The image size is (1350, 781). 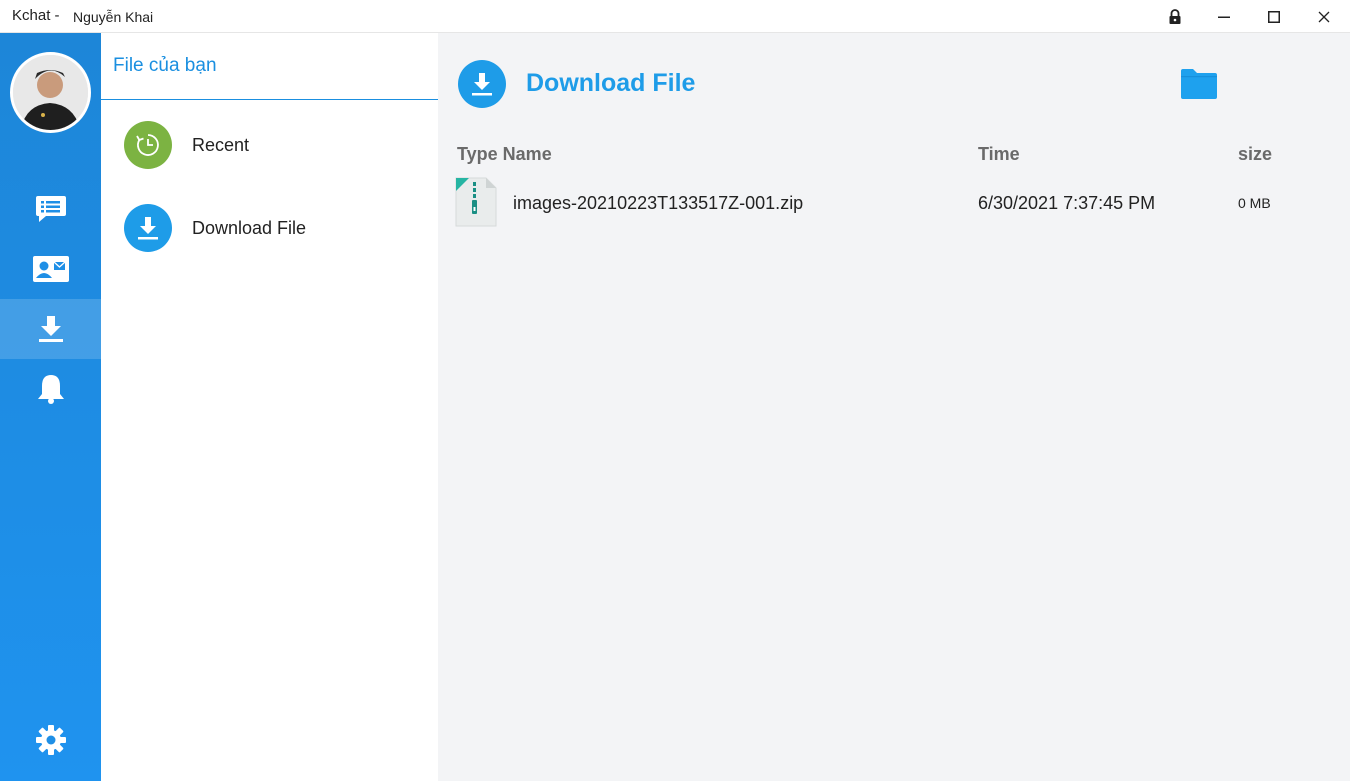 What do you see at coordinates (113, 17) in the screenshot?
I see `user-name: Nguyễn Khai` at bounding box center [113, 17].